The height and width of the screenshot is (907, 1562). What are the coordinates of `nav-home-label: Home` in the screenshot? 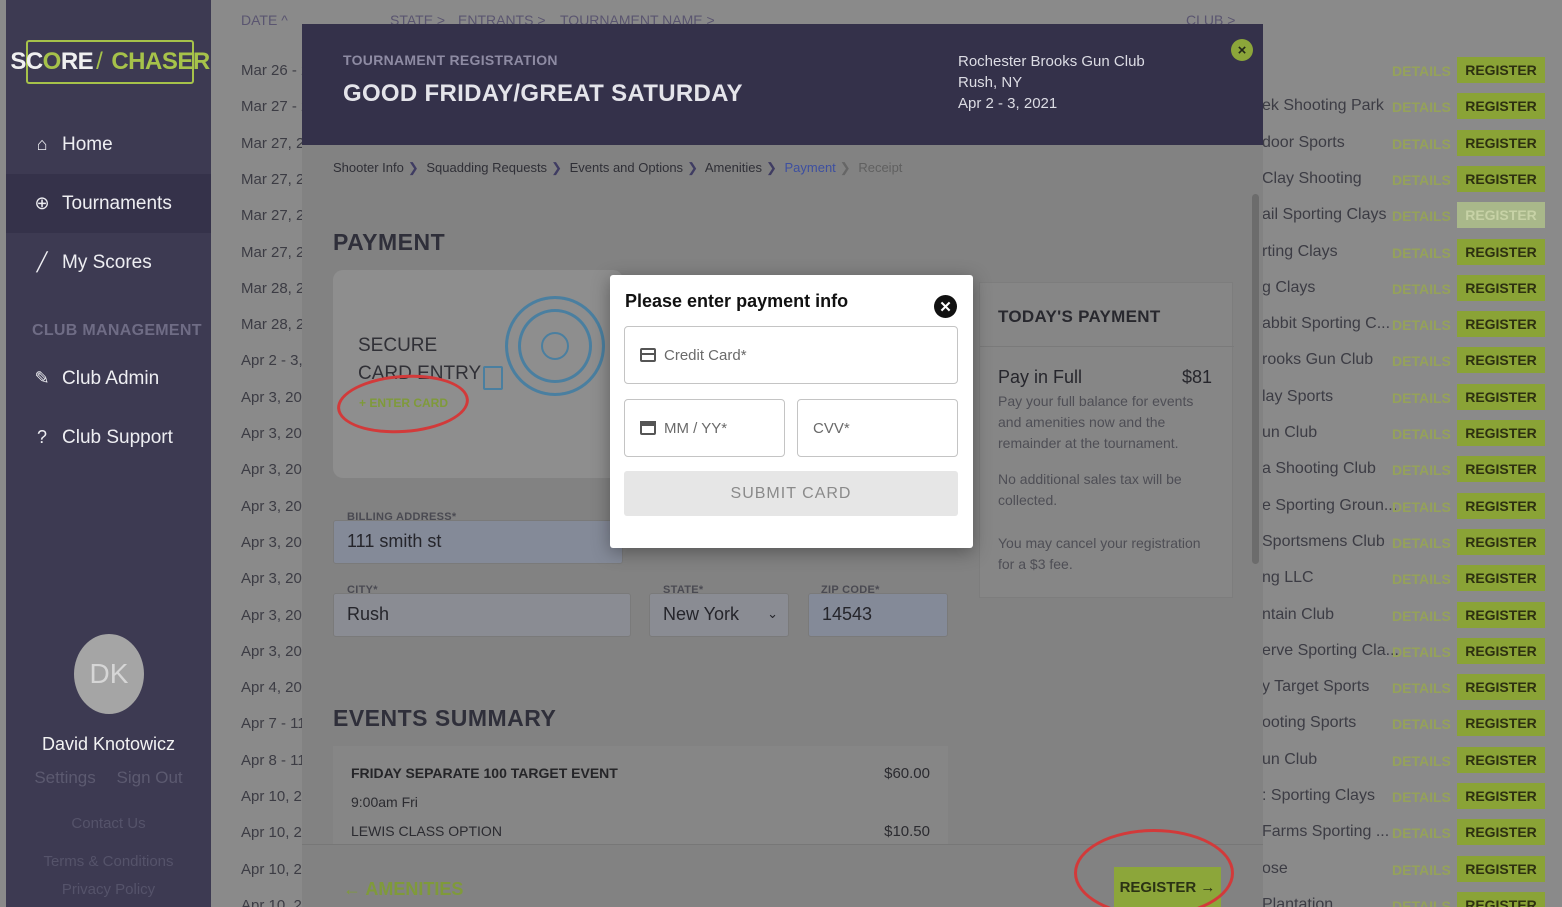 It's located at (87, 144).